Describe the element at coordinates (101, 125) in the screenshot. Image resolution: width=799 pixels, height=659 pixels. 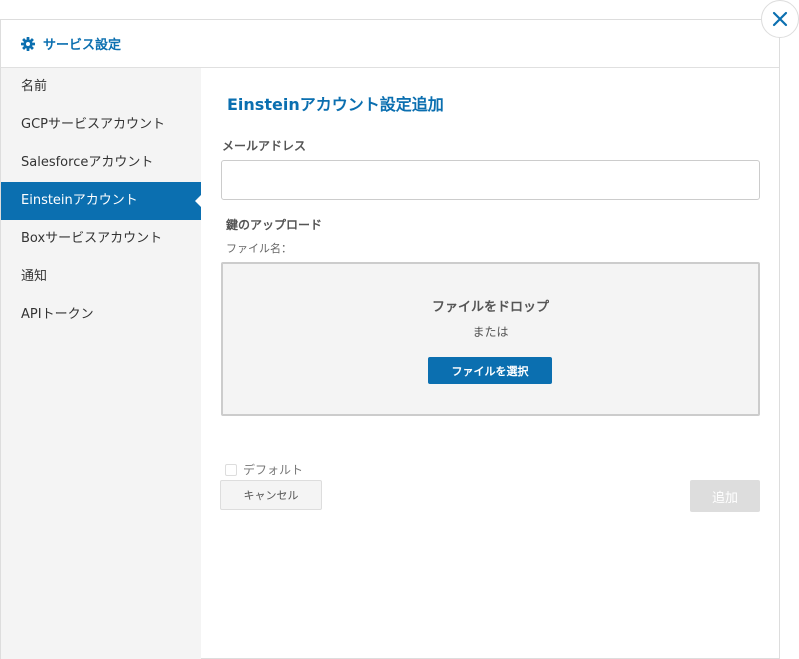
I see `sidebar-item-gcp-service-account: GCPサービスアカウント` at that location.